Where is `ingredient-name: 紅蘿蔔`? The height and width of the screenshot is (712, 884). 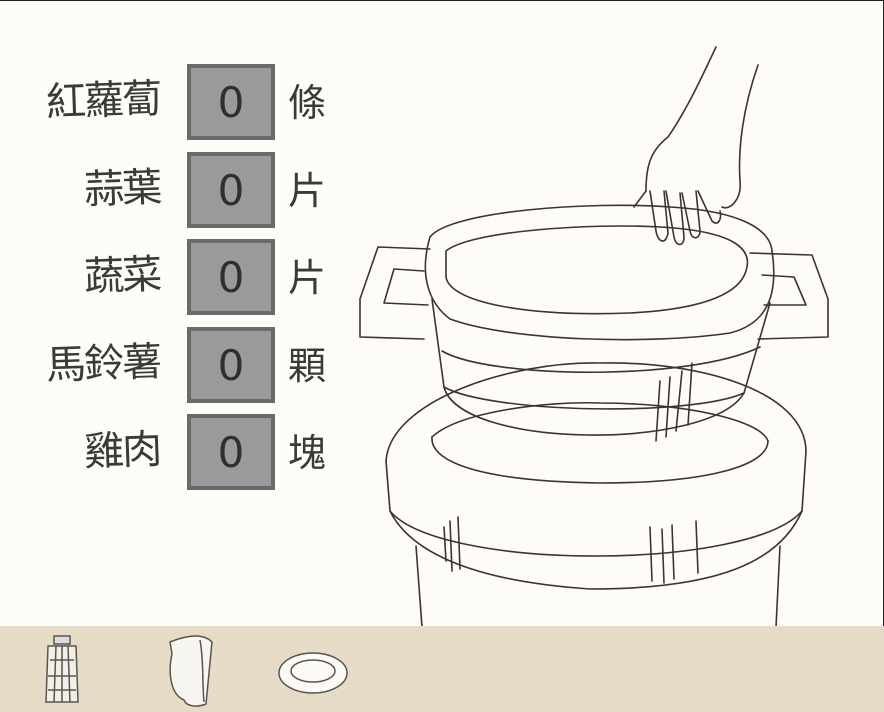 ingredient-name: 紅蘿蔔 is located at coordinates (103, 101).